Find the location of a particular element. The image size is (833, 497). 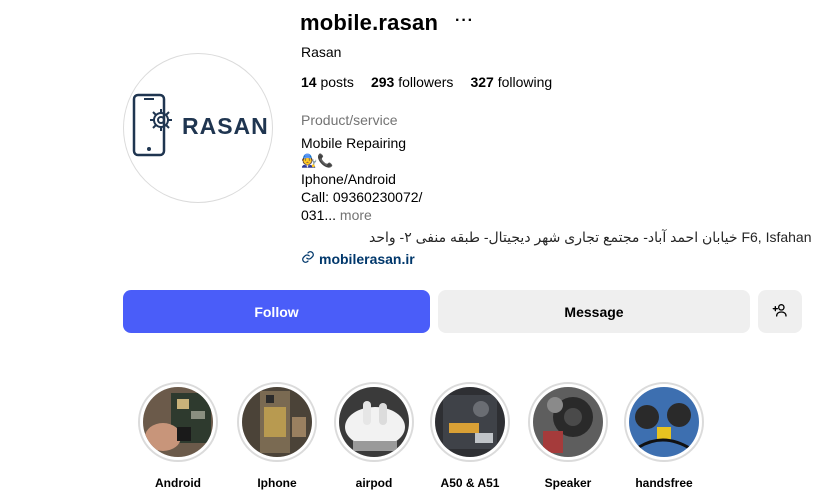

highlight-label: handsfree is located at coordinates (664, 483).